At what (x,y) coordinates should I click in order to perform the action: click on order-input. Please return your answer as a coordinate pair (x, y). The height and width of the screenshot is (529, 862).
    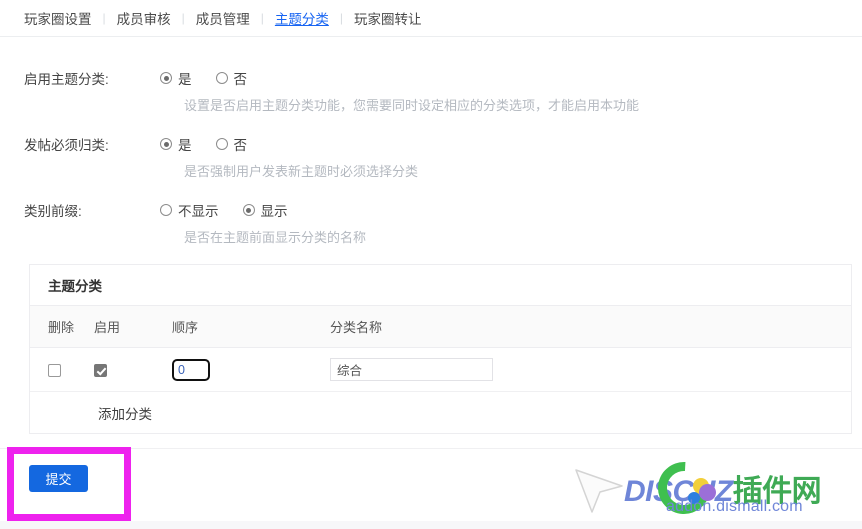
    Looking at the image, I should click on (191, 369).